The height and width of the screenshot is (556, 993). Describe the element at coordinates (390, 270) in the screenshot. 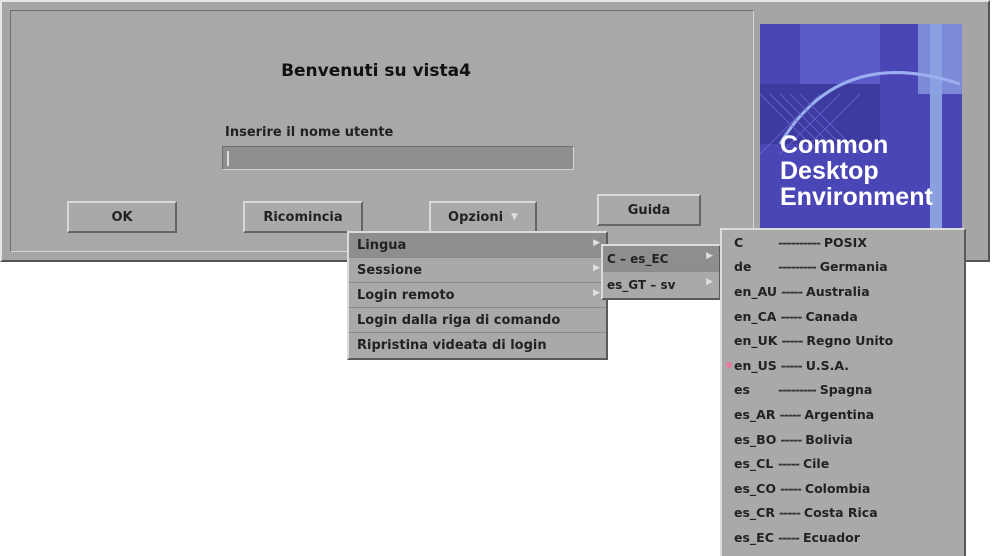

I see `menu-item-label: Sessione` at that location.